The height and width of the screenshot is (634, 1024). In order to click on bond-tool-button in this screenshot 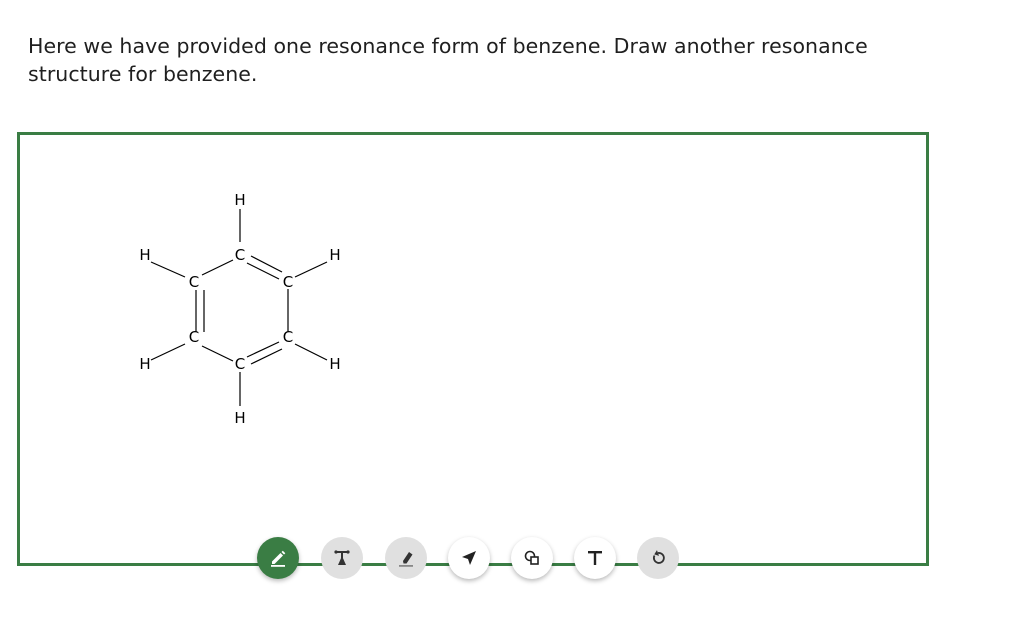, I will do `click(342, 558)`.